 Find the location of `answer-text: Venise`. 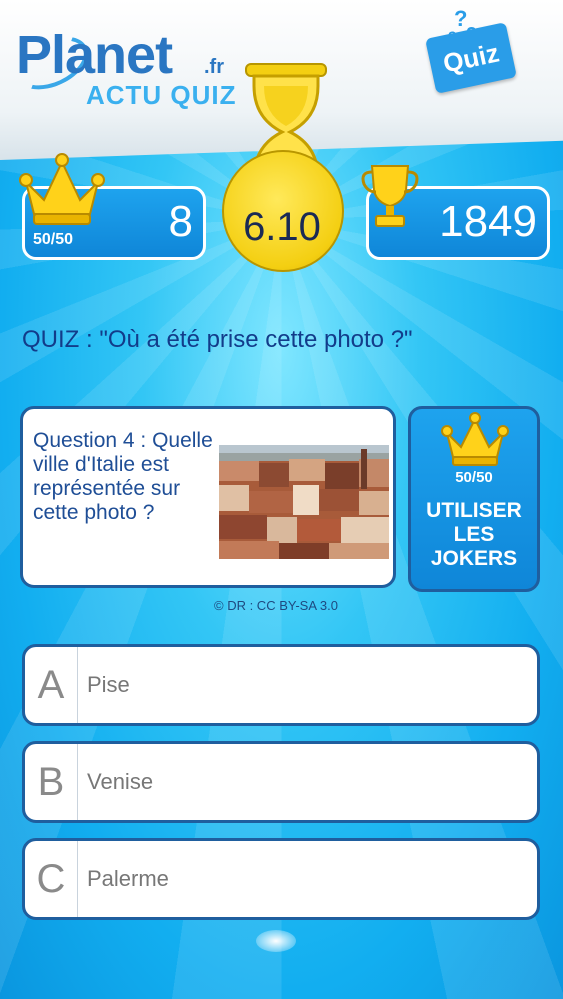

answer-text: Venise is located at coordinates (120, 781).